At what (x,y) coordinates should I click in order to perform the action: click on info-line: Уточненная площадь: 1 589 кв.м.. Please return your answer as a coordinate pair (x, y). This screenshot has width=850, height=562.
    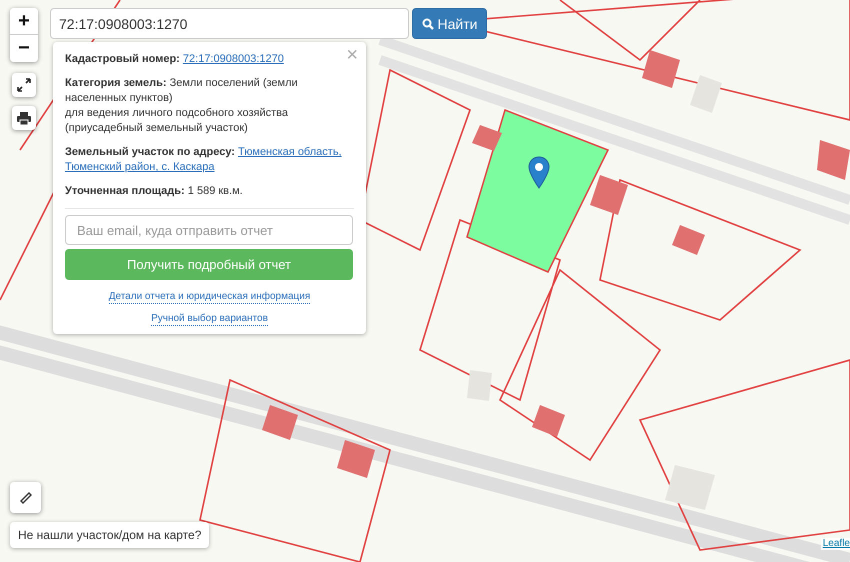
    Looking at the image, I should click on (154, 191).